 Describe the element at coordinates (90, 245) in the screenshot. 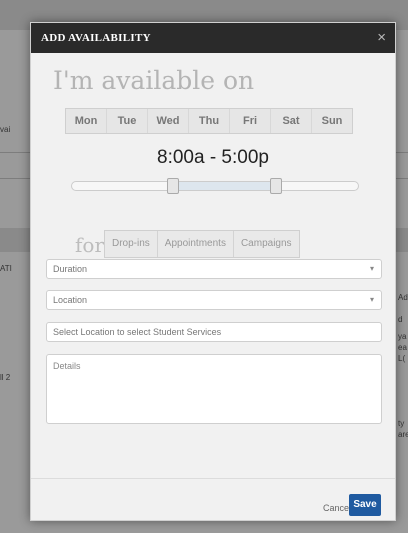

I see `for-label: for` at that location.